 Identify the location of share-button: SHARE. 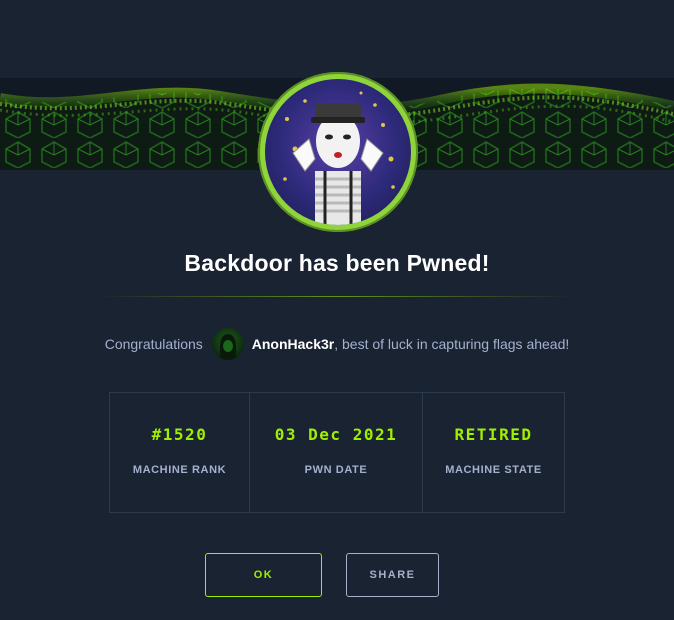
(392, 575).